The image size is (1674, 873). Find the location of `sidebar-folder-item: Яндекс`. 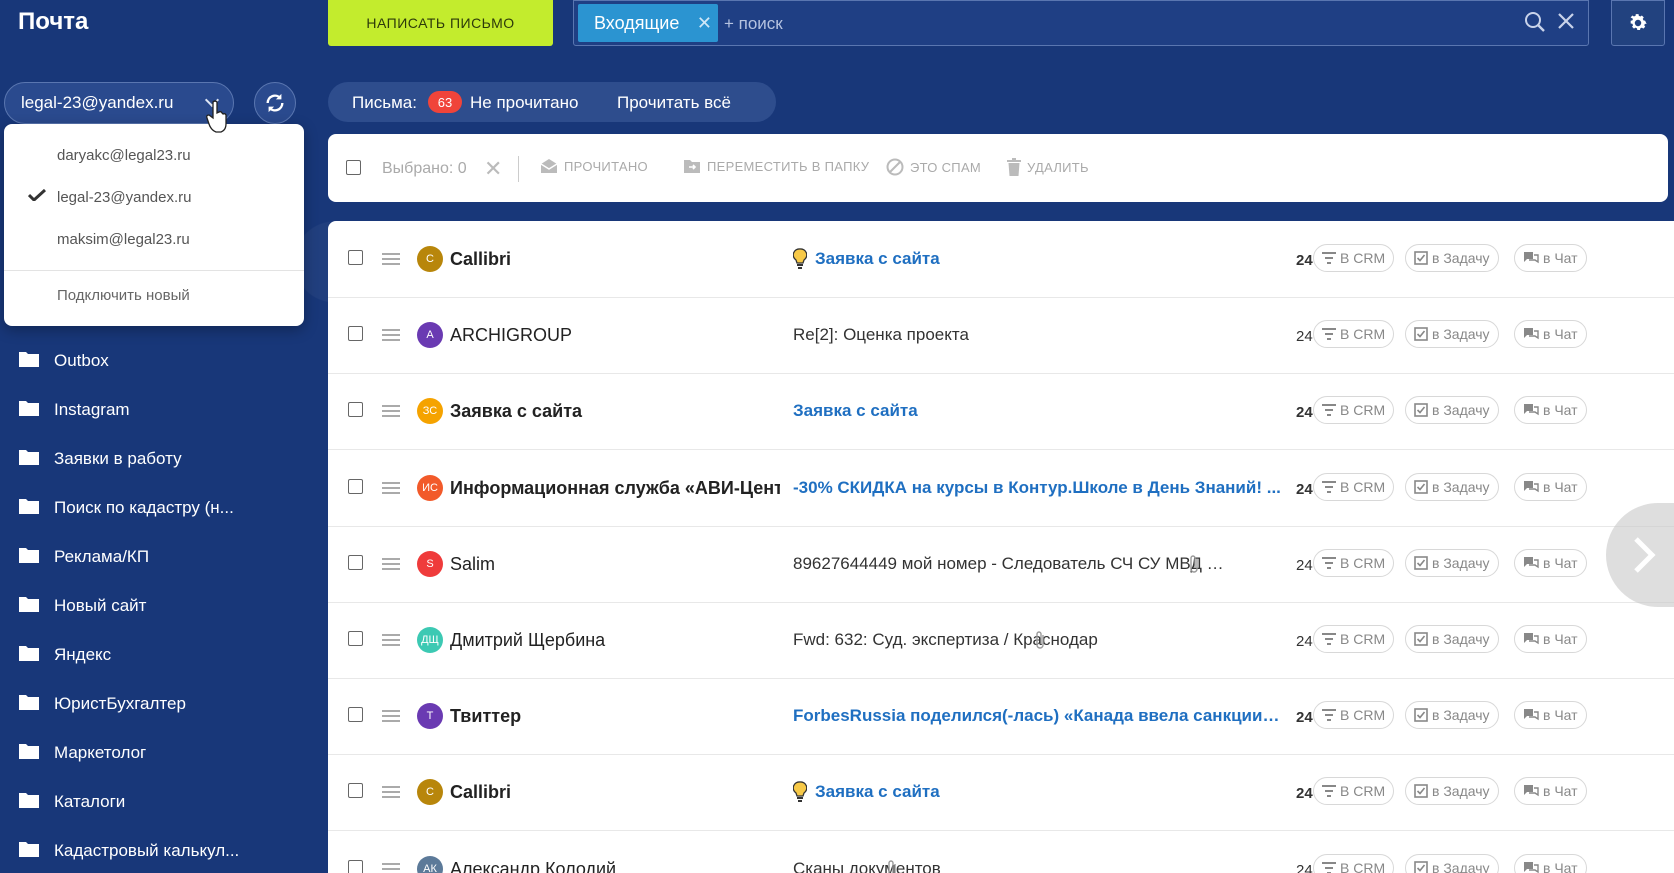

sidebar-folder-item: Яндекс is located at coordinates (164, 654).